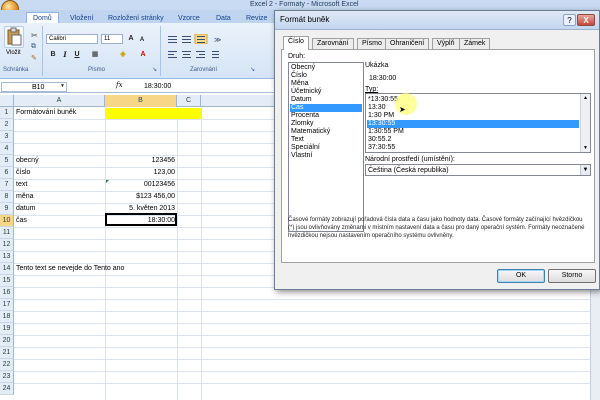 This screenshot has width=600, height=400. Describe the element at coordinates (27, 161) in the screenshot. I see `cell-a5: obecný` at that location.